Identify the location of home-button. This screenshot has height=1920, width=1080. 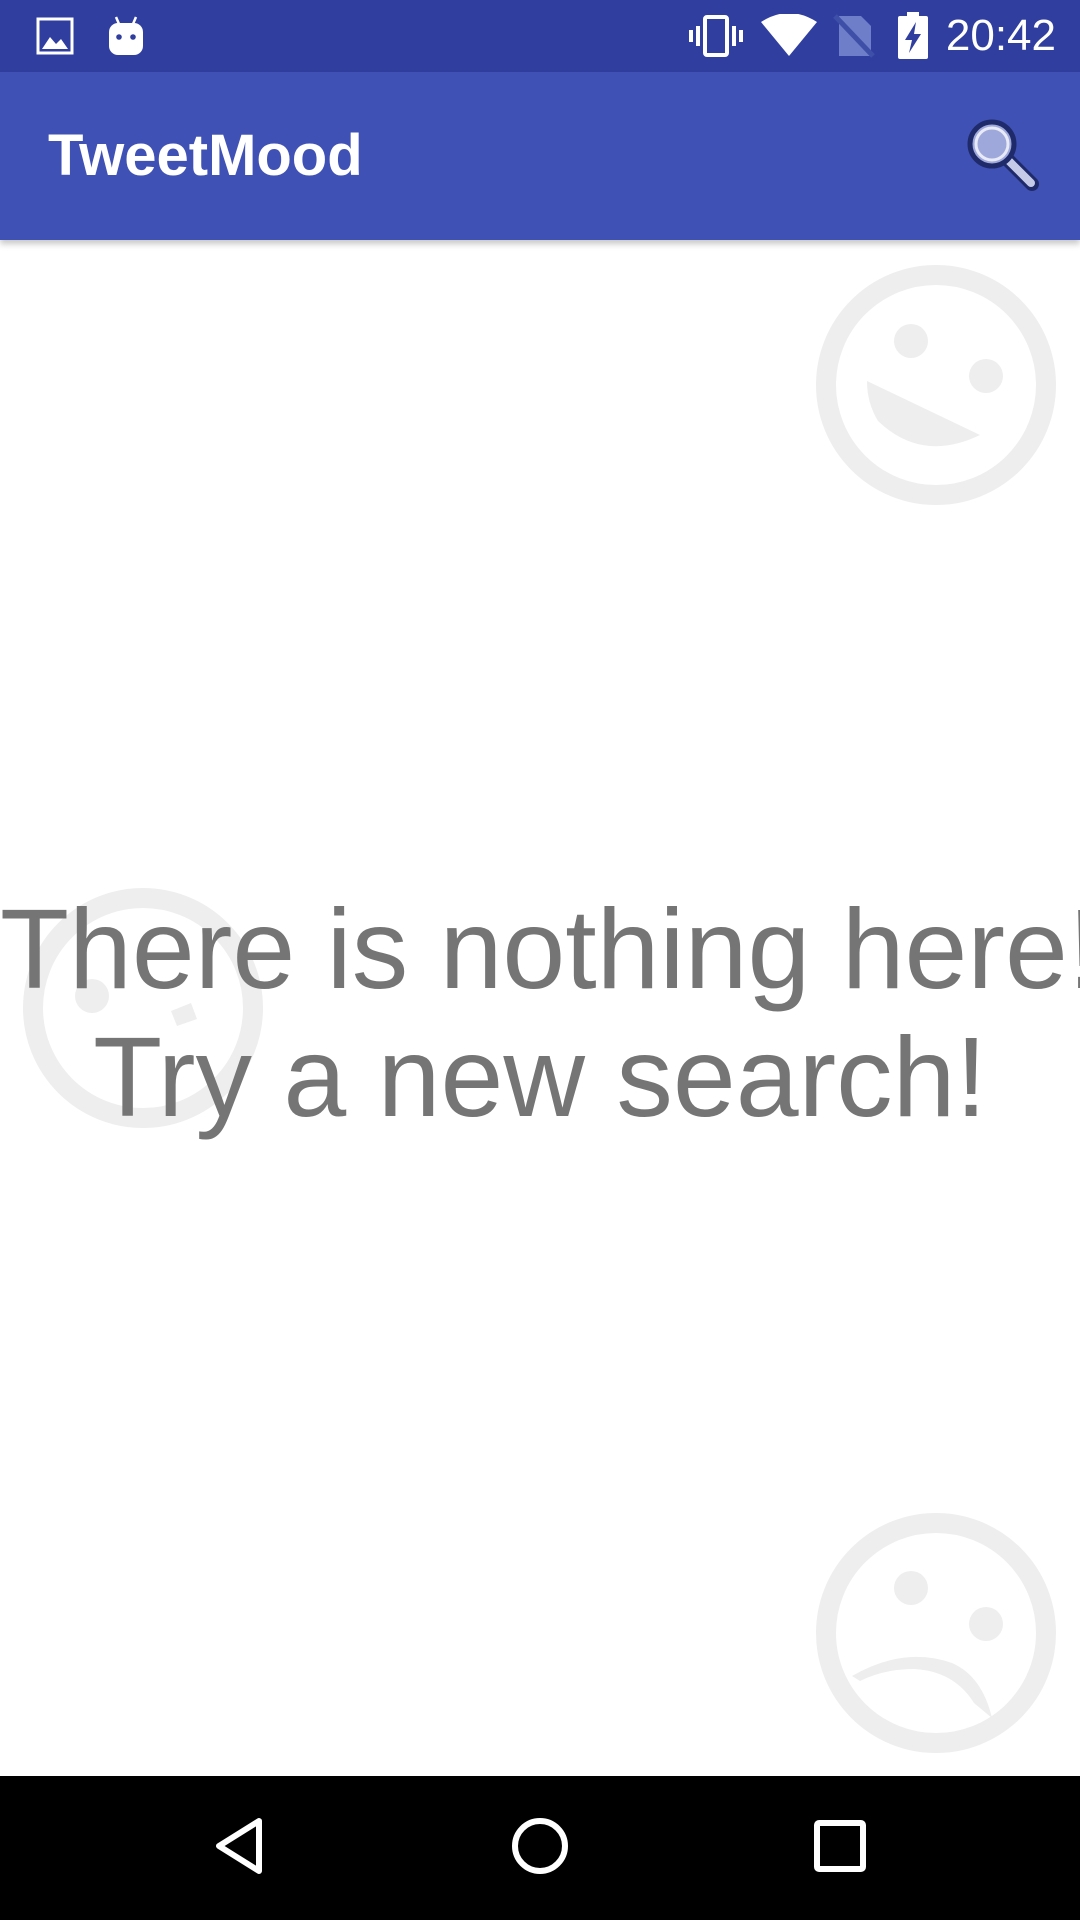
(540, 1848).